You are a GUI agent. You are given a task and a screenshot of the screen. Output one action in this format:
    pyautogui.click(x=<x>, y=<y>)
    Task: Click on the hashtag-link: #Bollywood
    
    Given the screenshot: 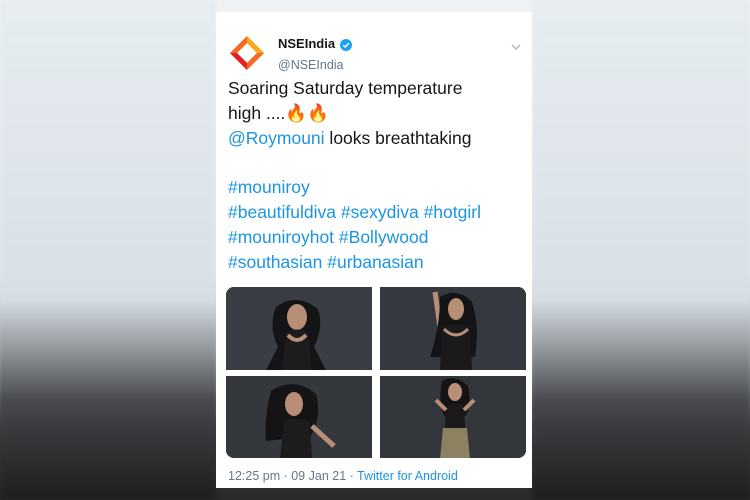 What is the action you would take?
    pyautogui.click(x=384, y=237)
    